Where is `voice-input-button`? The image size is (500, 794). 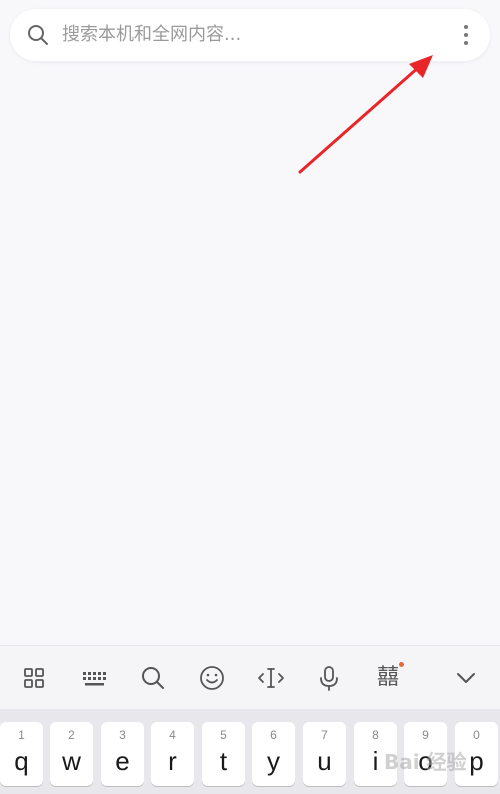 voice-input-button is located at coordinates (329, 678).